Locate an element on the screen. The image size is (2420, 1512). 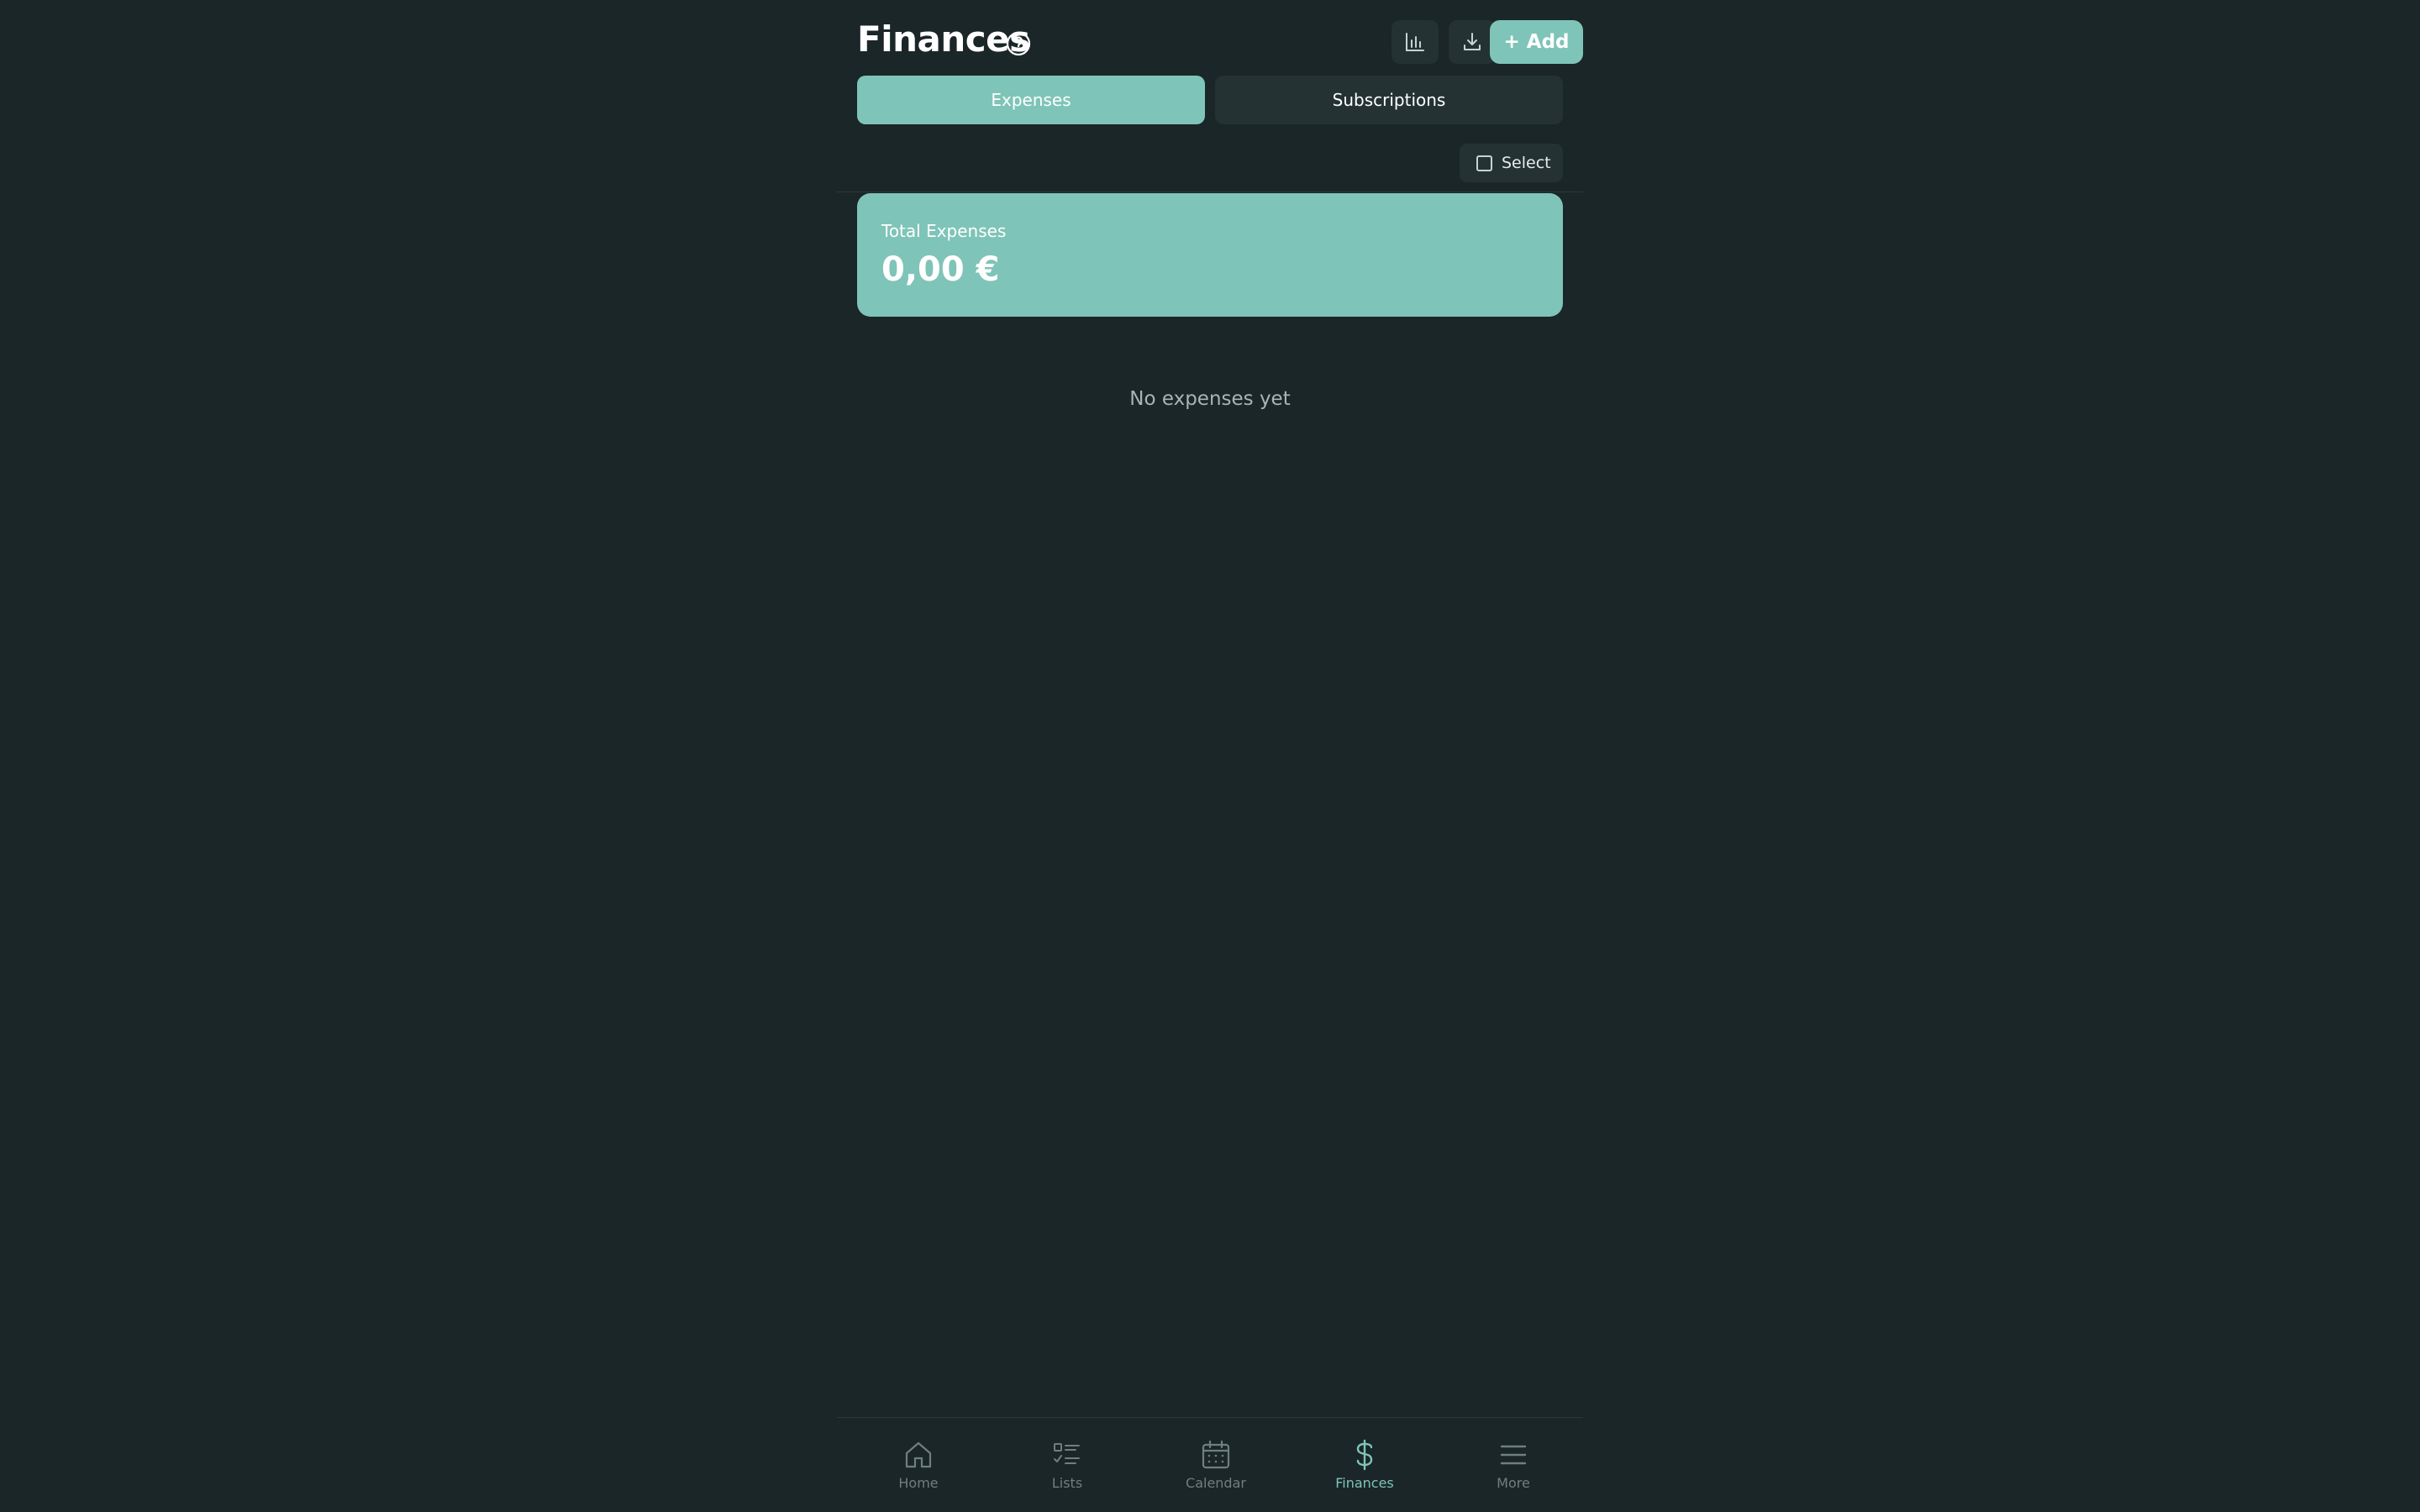
nav-item-lists: Lists is located at coordinates (1067, 1467).